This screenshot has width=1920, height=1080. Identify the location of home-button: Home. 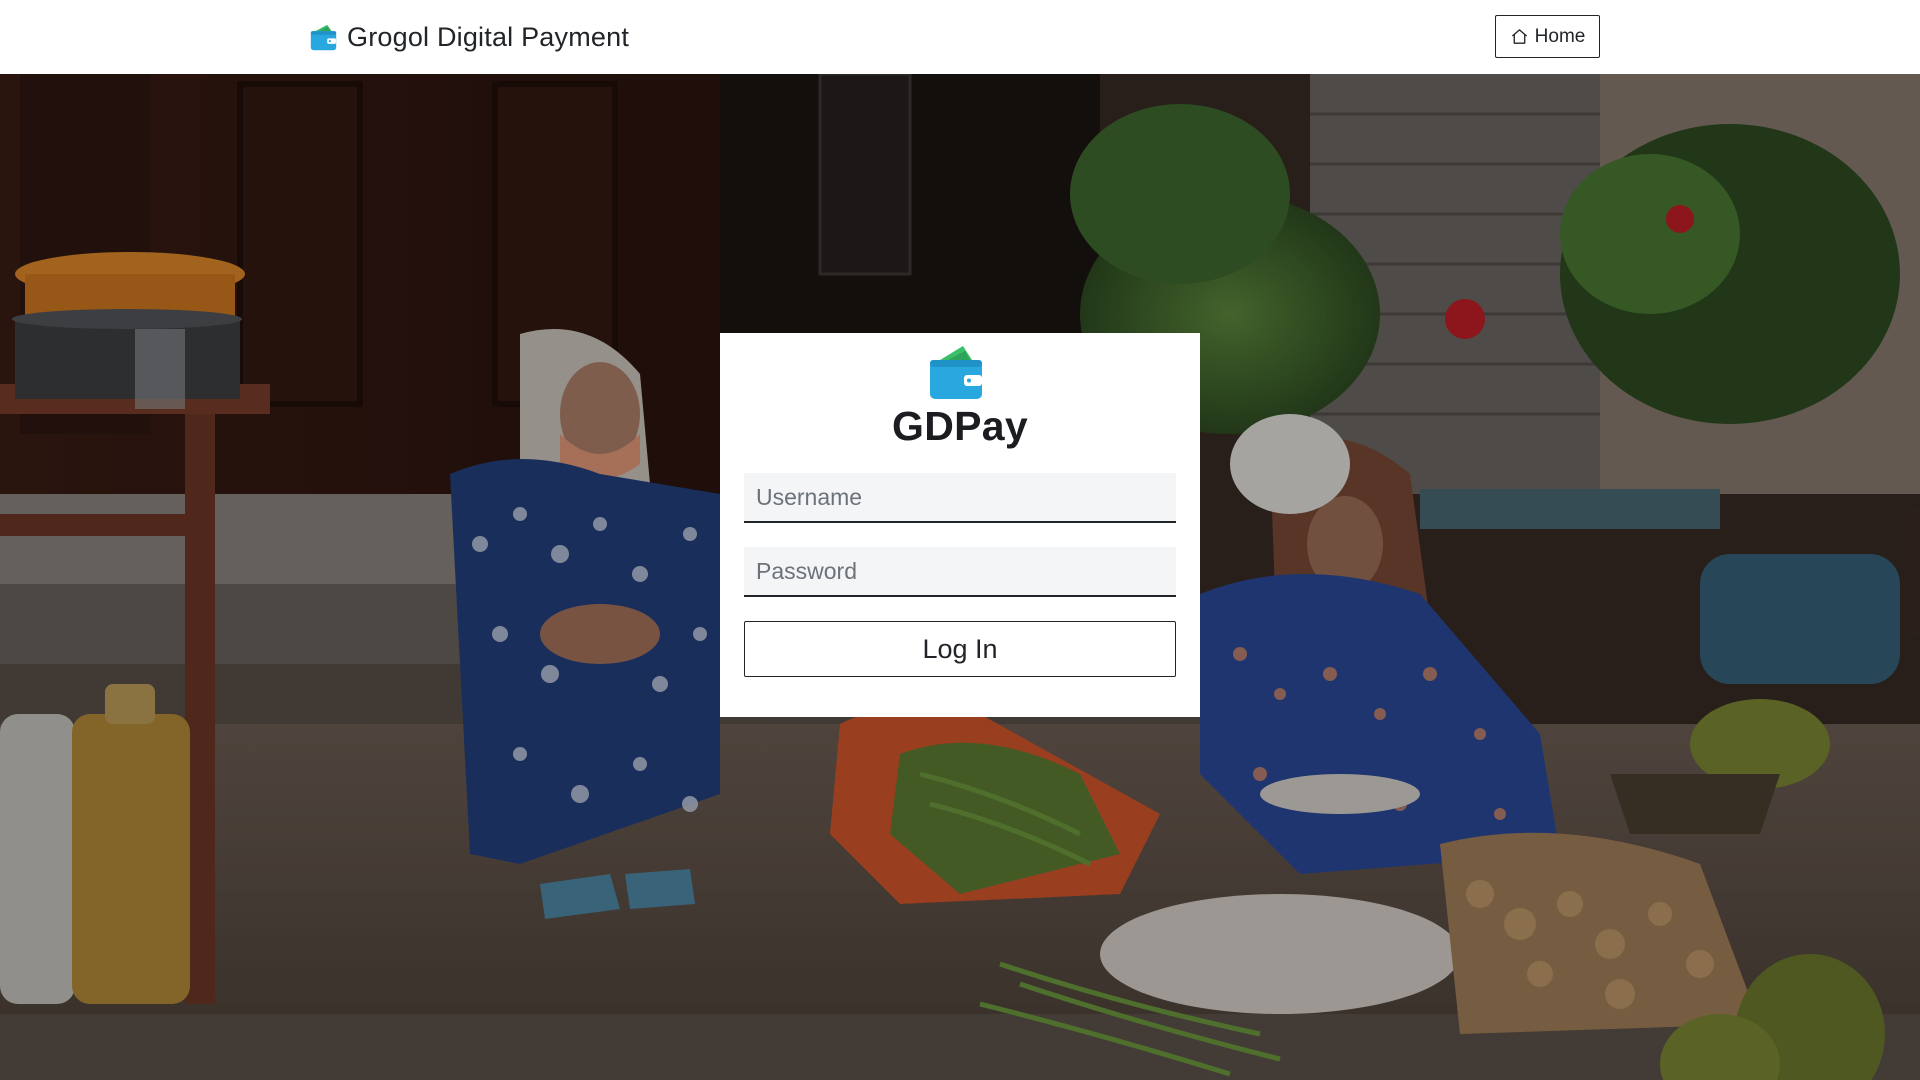
(1547, 36).